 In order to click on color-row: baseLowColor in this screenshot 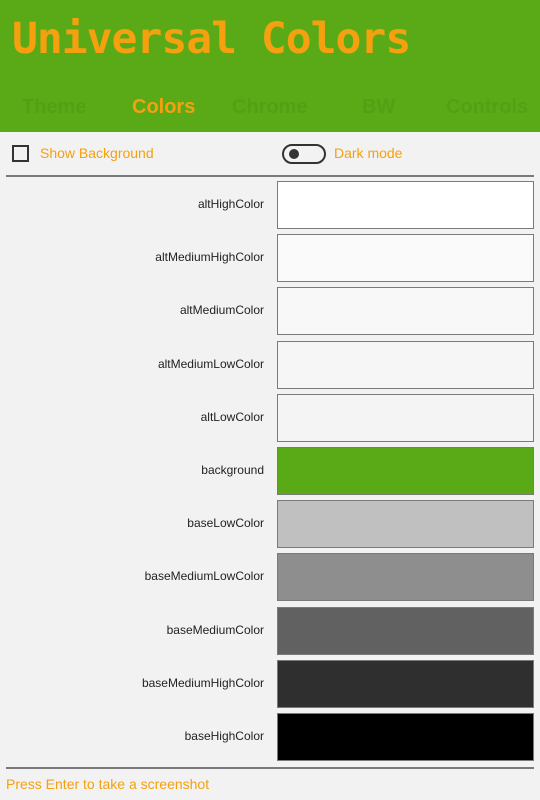, I will do `click(270, 526)`.